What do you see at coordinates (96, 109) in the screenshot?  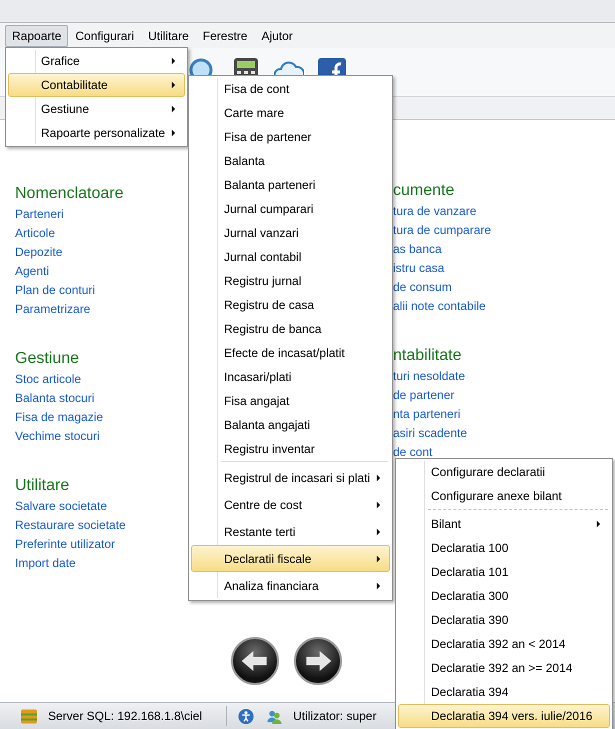 I see `menu-item: Gestiune` at bounding box center [96, 109].